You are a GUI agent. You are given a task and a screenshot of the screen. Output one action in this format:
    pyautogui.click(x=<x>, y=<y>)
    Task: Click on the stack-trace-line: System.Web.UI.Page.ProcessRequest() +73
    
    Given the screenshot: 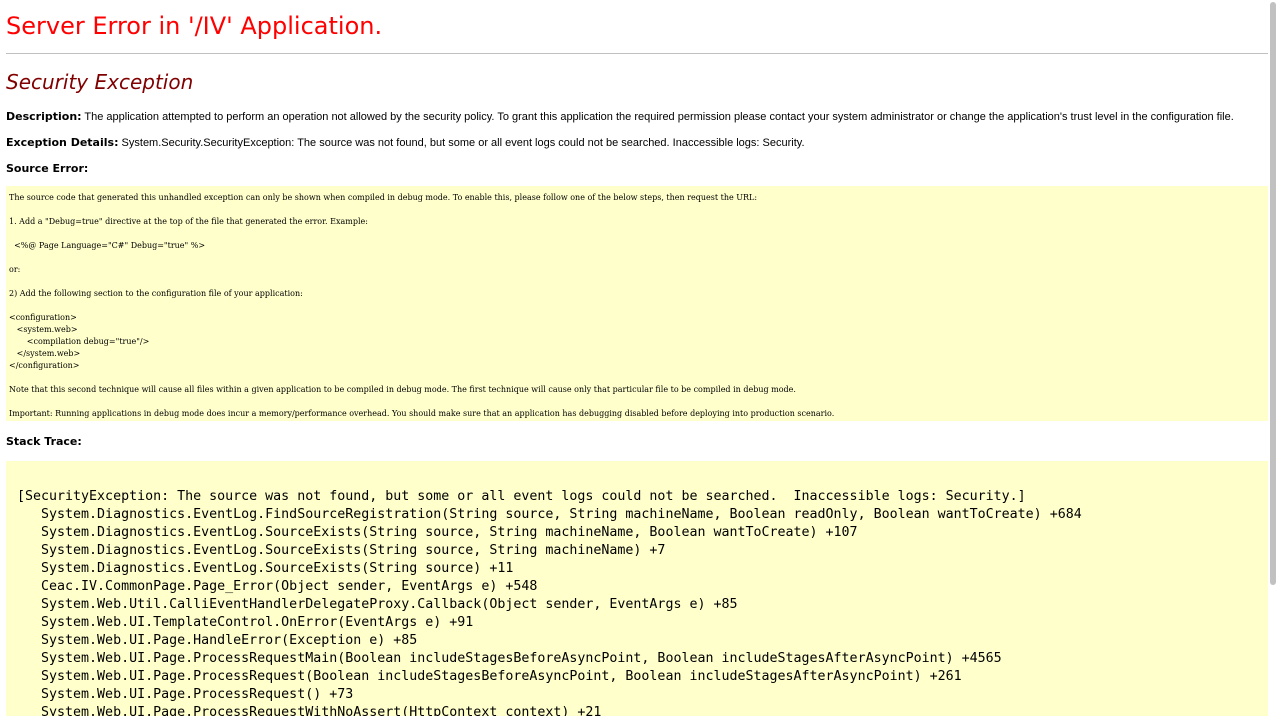 What is the action you would take?
    pyautogui.click(x=185, y=694)
    